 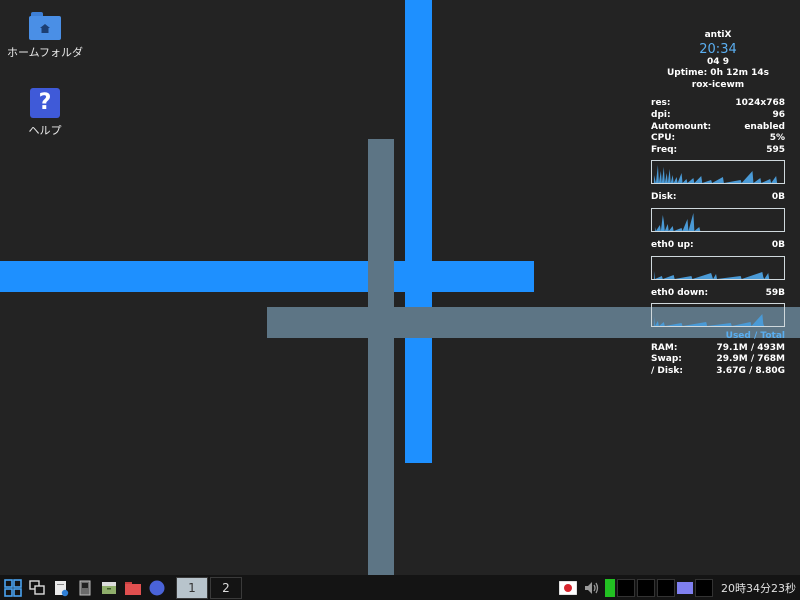 What do you see at coordinates (775, 292) in the screenshot?
I see `eth0-down-value: 59B` at bounding box center [775, 292].